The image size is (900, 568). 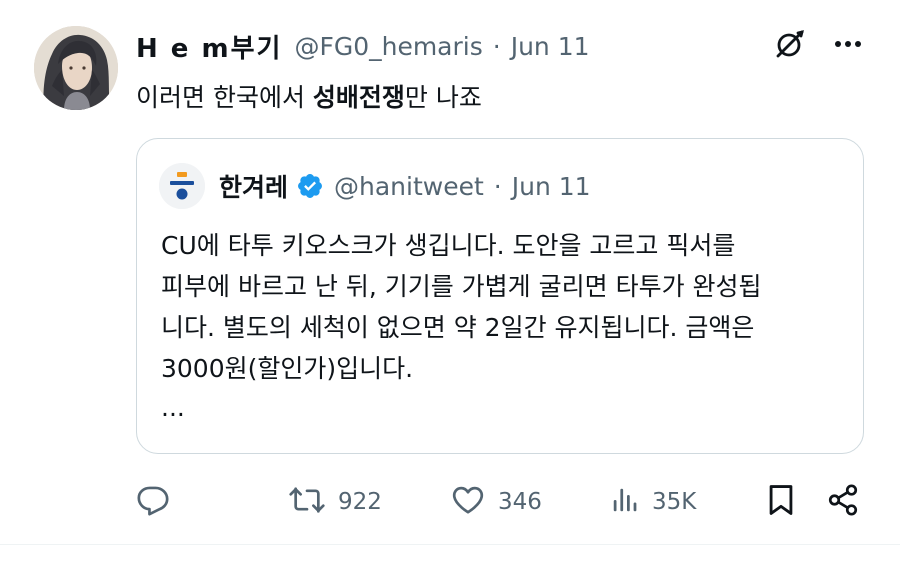 I want to click on retweet-button: 922, so click(x=335, y=502).